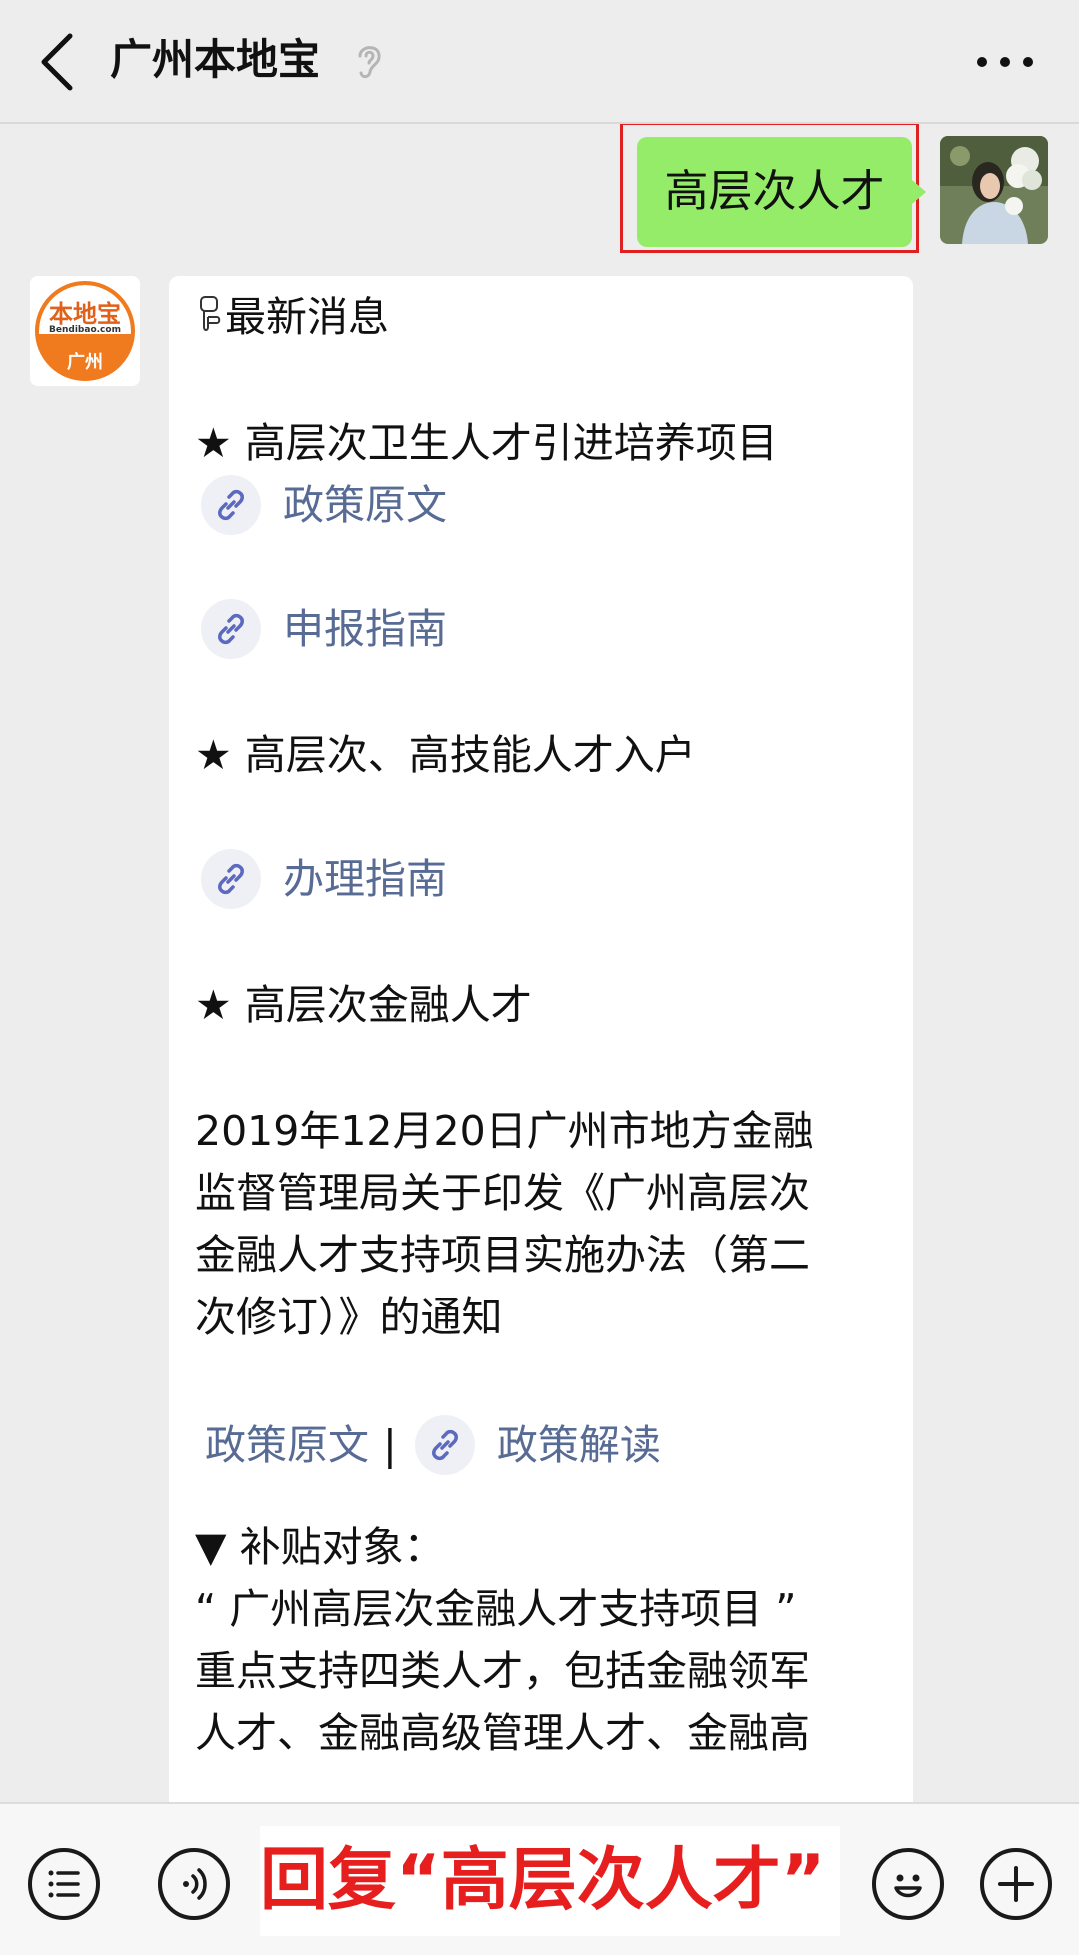  Describe the element at coordinates (307, 317) in the screenshot. I see `latest-news-label: 最新消息` at that location.